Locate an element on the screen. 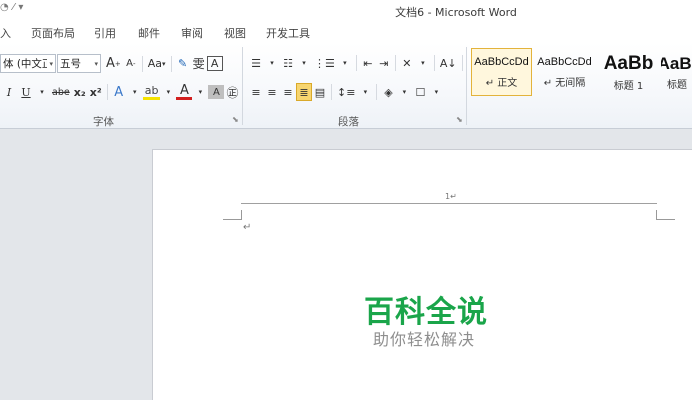 The height and width of the screenshot is (400, 692). highlight-icon: ab is located at coordinates (151, 92).